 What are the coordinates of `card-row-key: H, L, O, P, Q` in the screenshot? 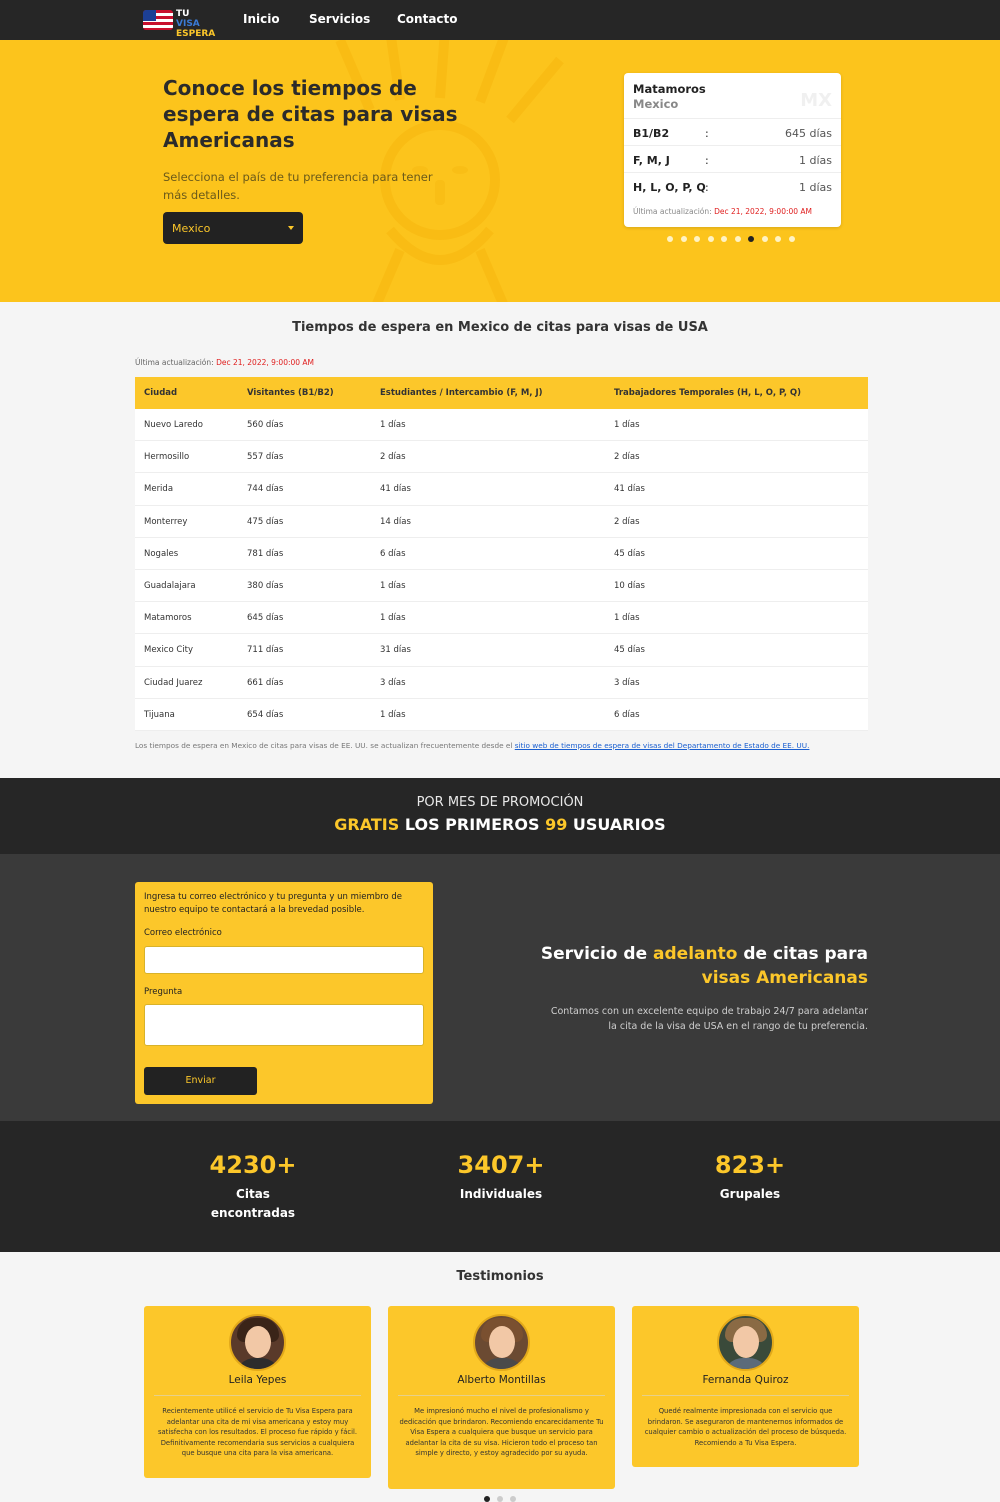 It's located at (669, 187).